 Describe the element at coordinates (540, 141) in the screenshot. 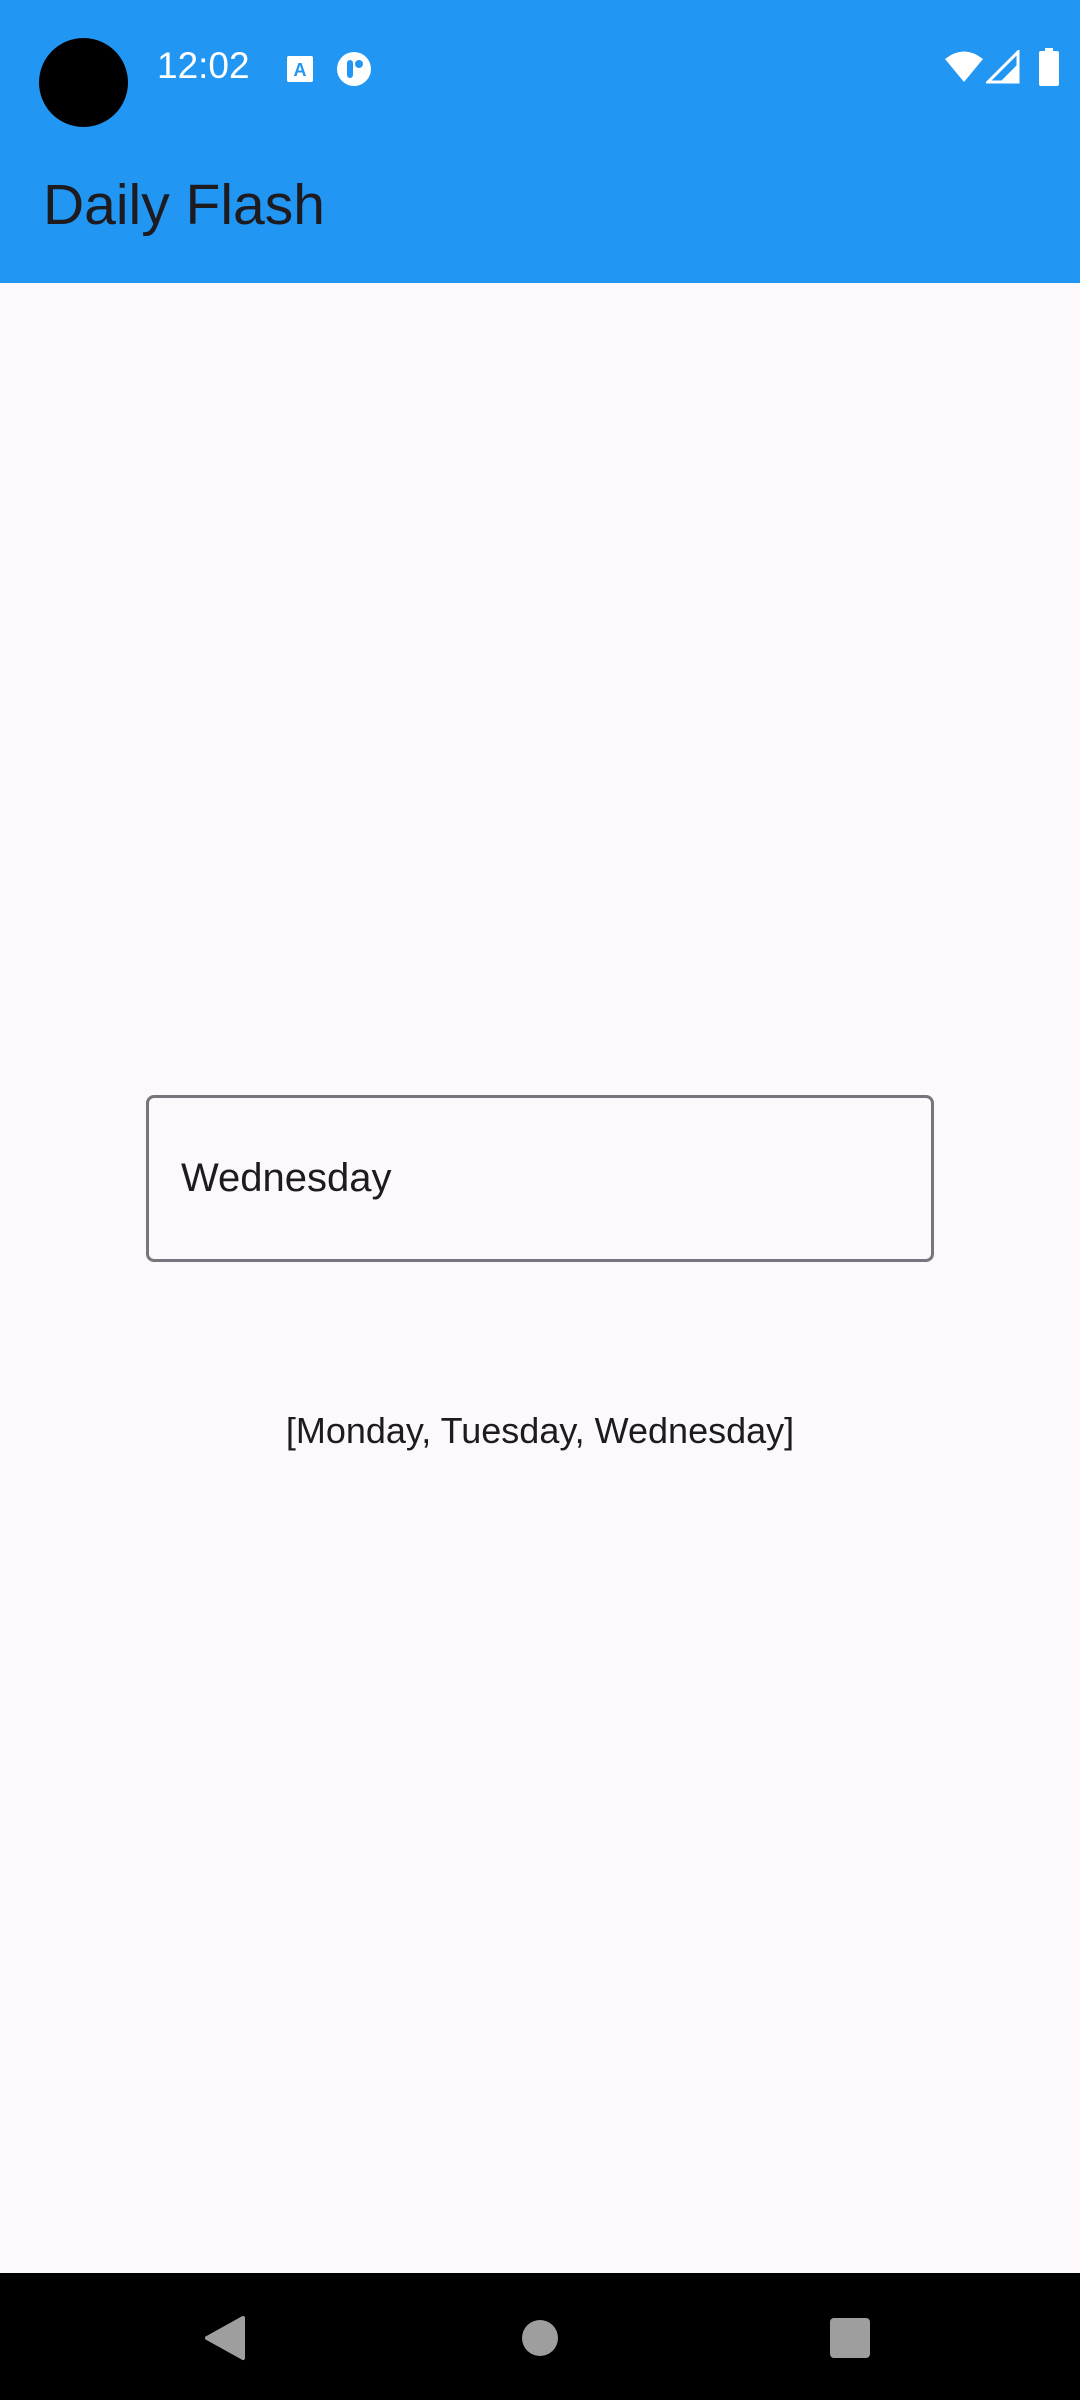

I see `app-header: 12:02 A Daily Flash` at that location.